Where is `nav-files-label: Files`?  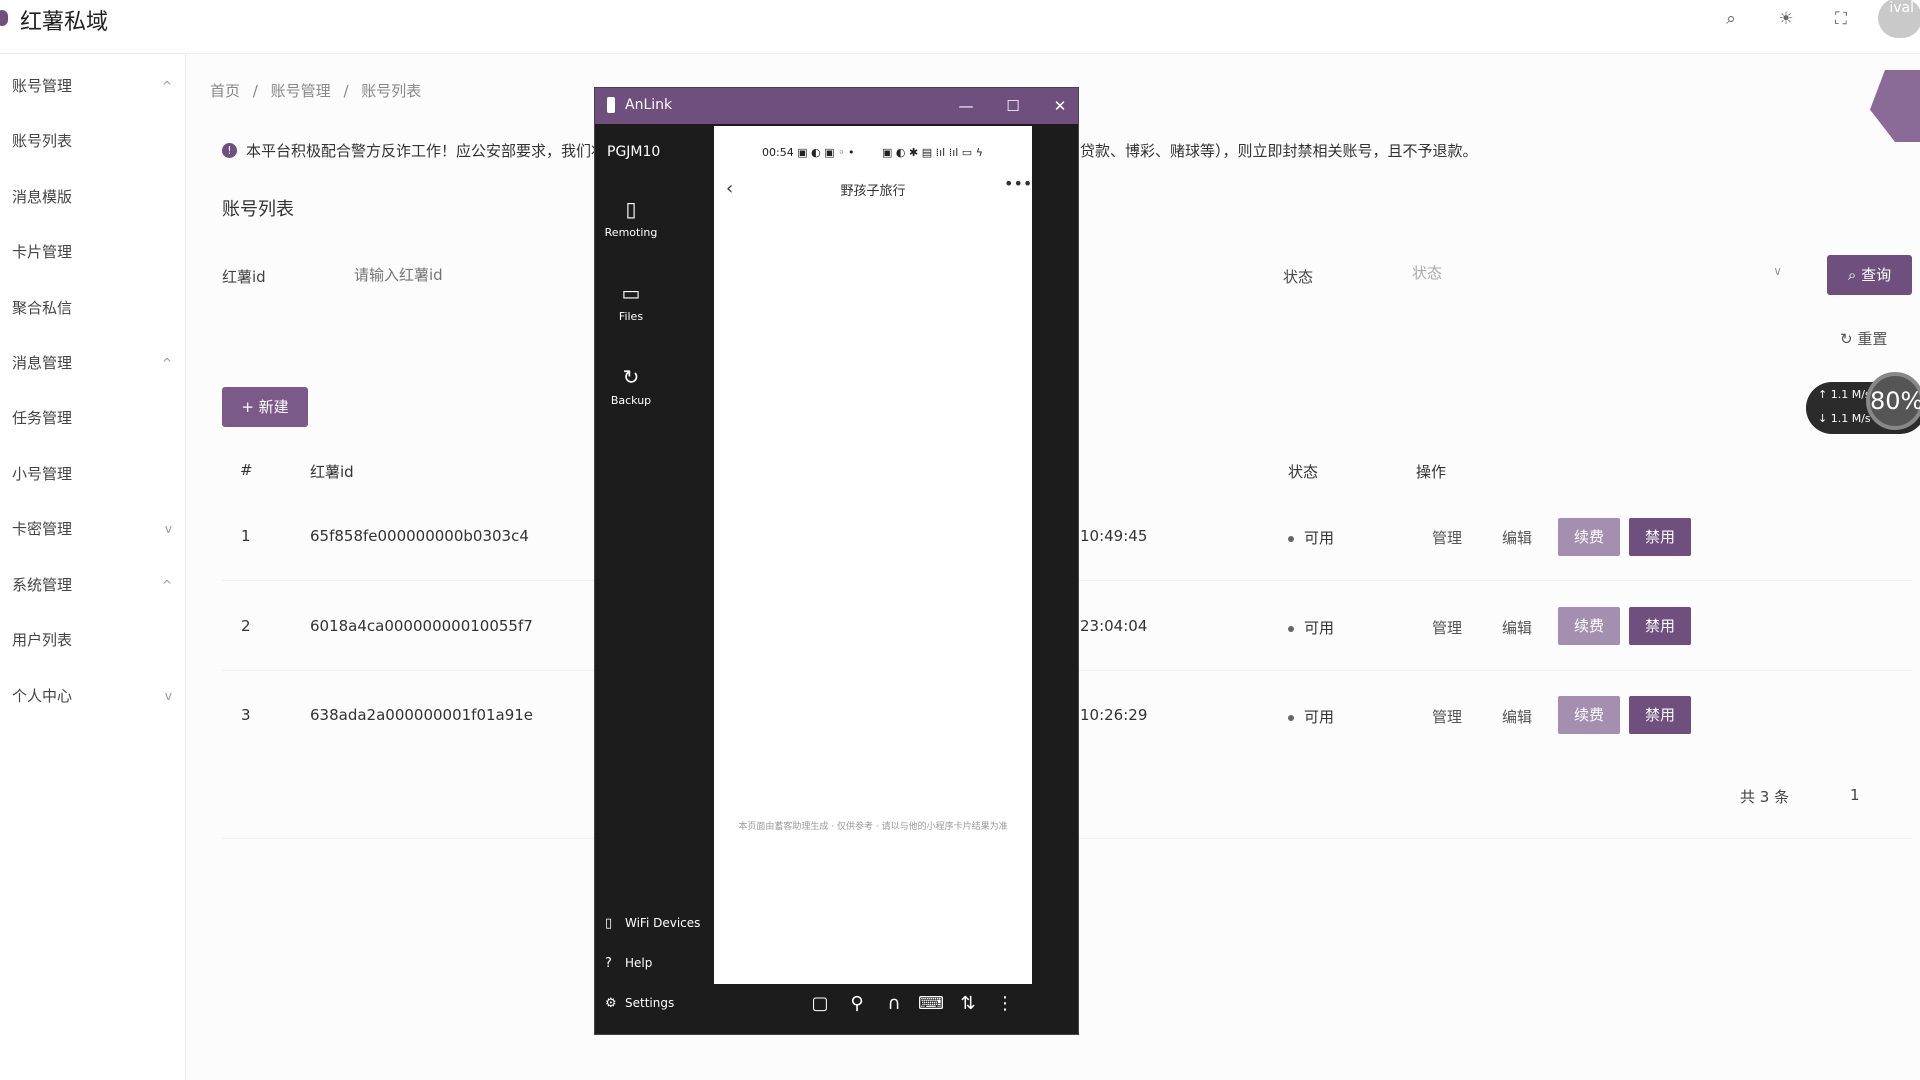 nav-files-label: Files is located at coordinates (631, 316).